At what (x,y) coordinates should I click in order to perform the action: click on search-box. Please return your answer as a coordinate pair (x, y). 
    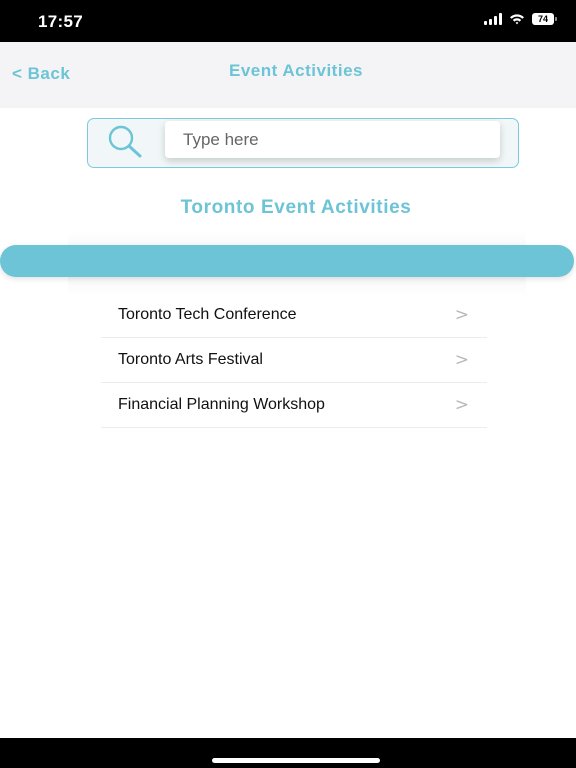
    Looking at the image, I should click on (303, 143).